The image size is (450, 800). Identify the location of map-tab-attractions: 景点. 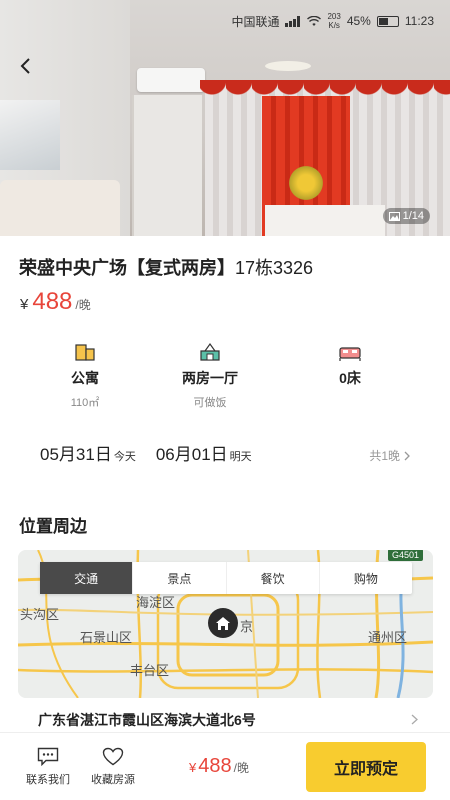
(180, 578).